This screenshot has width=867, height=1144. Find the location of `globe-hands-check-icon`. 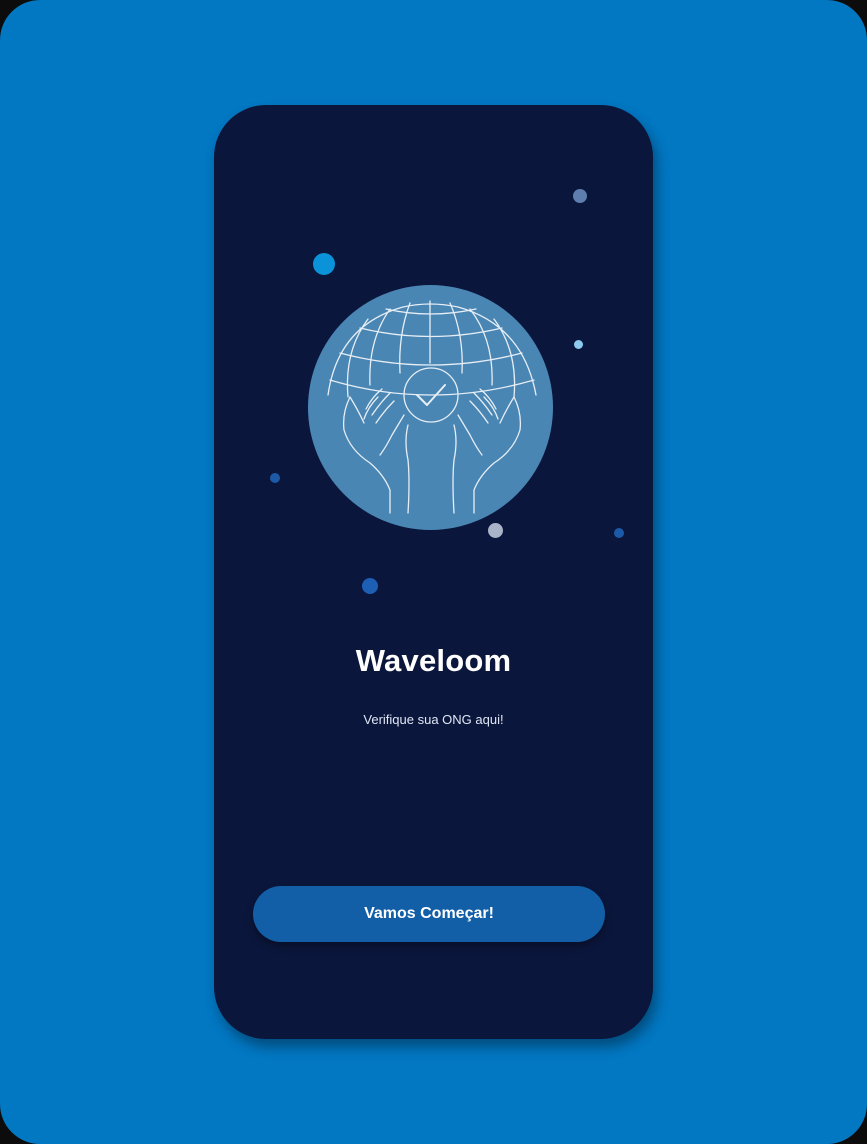

globe-hands-check-icon is located at coordinates (430, 407).